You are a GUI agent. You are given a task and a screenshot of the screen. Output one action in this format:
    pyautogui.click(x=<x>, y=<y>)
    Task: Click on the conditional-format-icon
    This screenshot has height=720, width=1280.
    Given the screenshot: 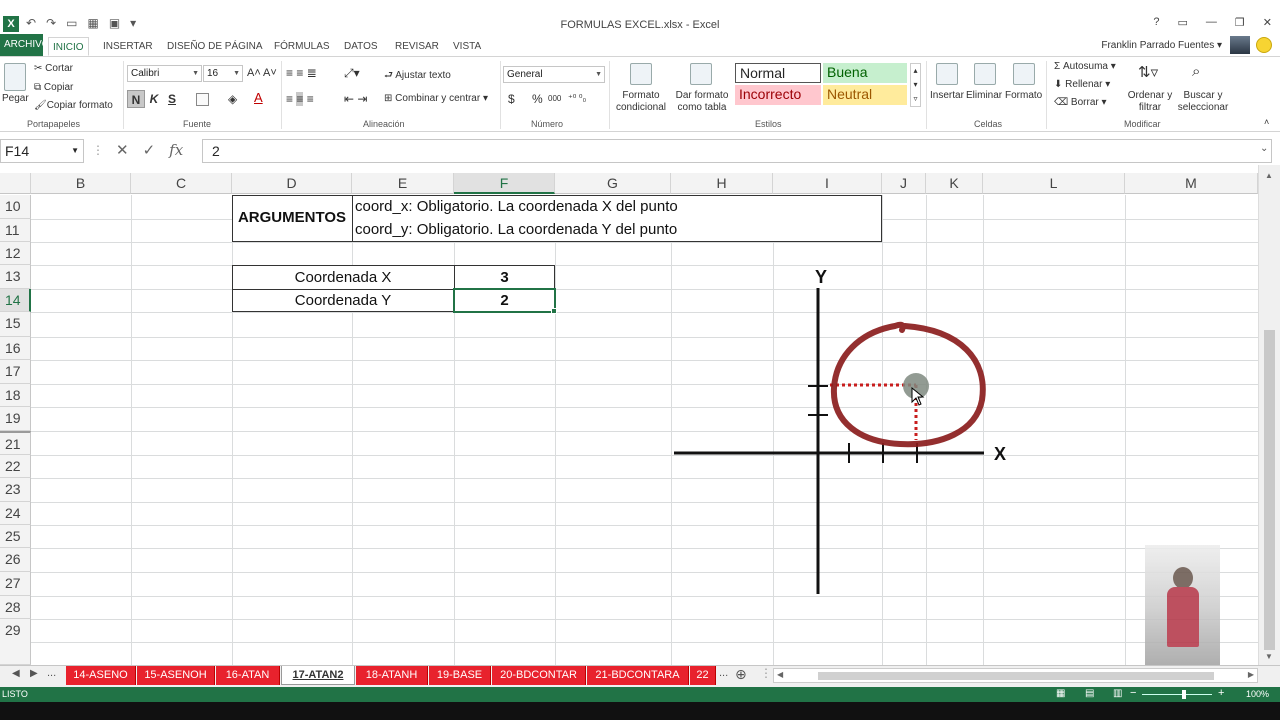 What is the action you would take?
    pyautogui.click(x=641, y=74)
    